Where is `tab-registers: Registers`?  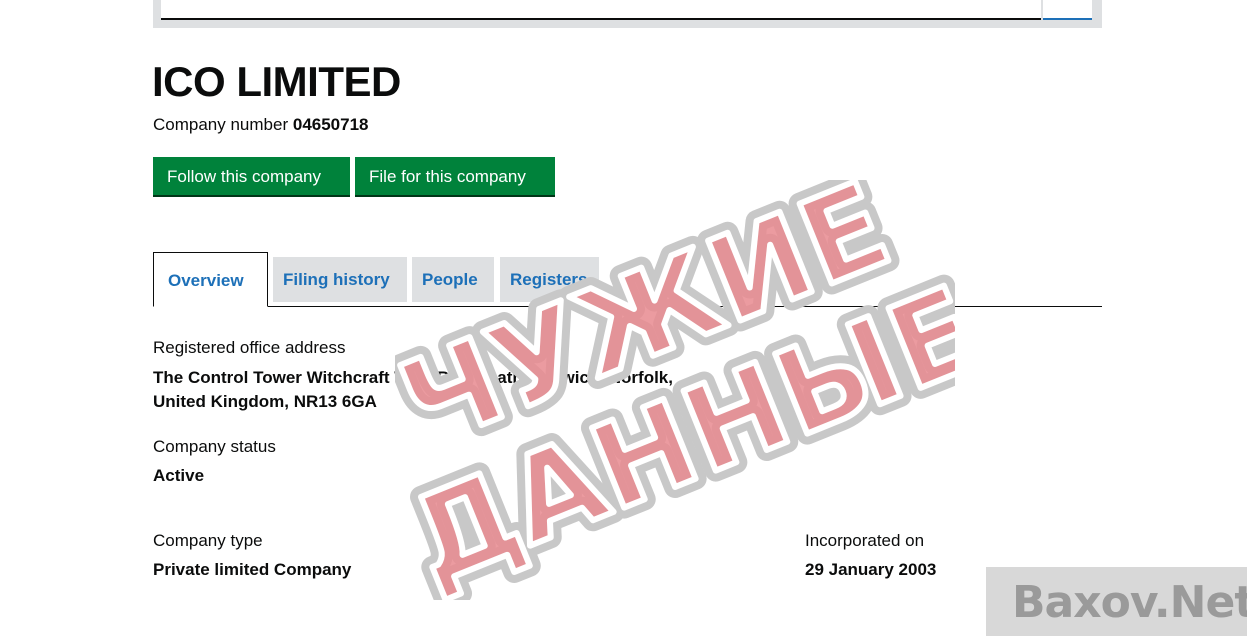
tab-registers: Registers is located at coordinates (549, 279).